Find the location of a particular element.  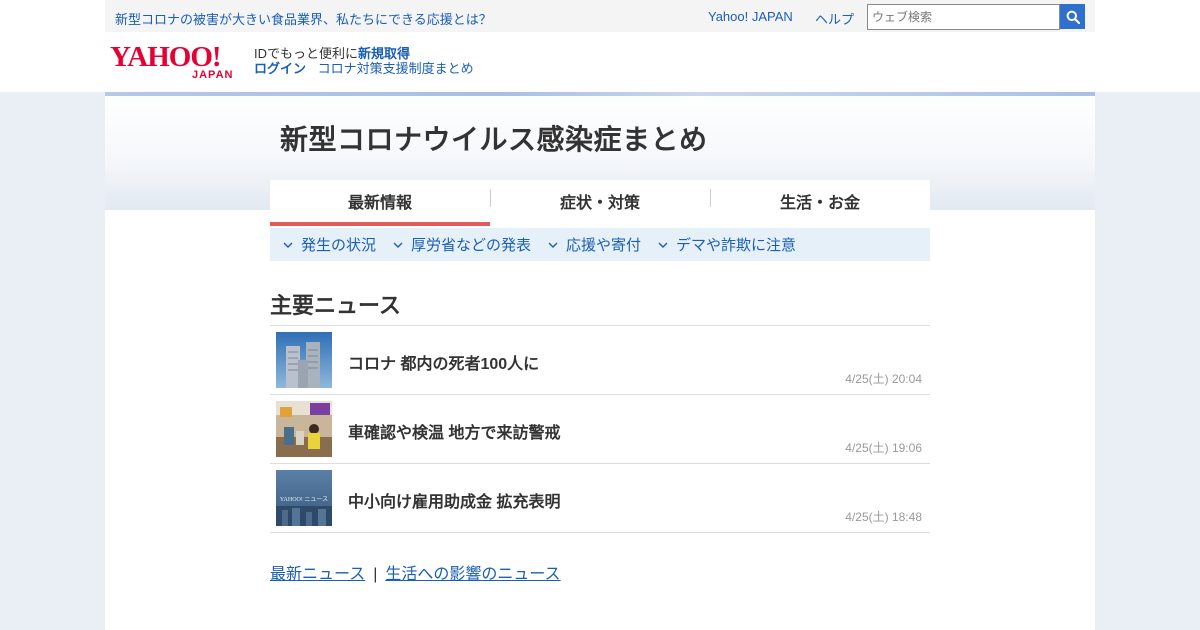

news-timestamp: 4/25(土) 19:06 is located at coordinates (883, 448).